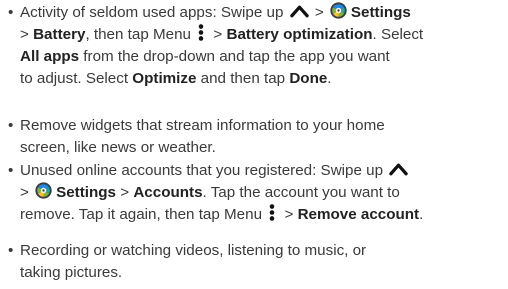 This screenshot has height=289, width=508. What do you see at coordinates (154, 12) in the screenshot?
I see `text-segment: Activity of seldom used apps: Swipe up` at bounding box center [154, 12].